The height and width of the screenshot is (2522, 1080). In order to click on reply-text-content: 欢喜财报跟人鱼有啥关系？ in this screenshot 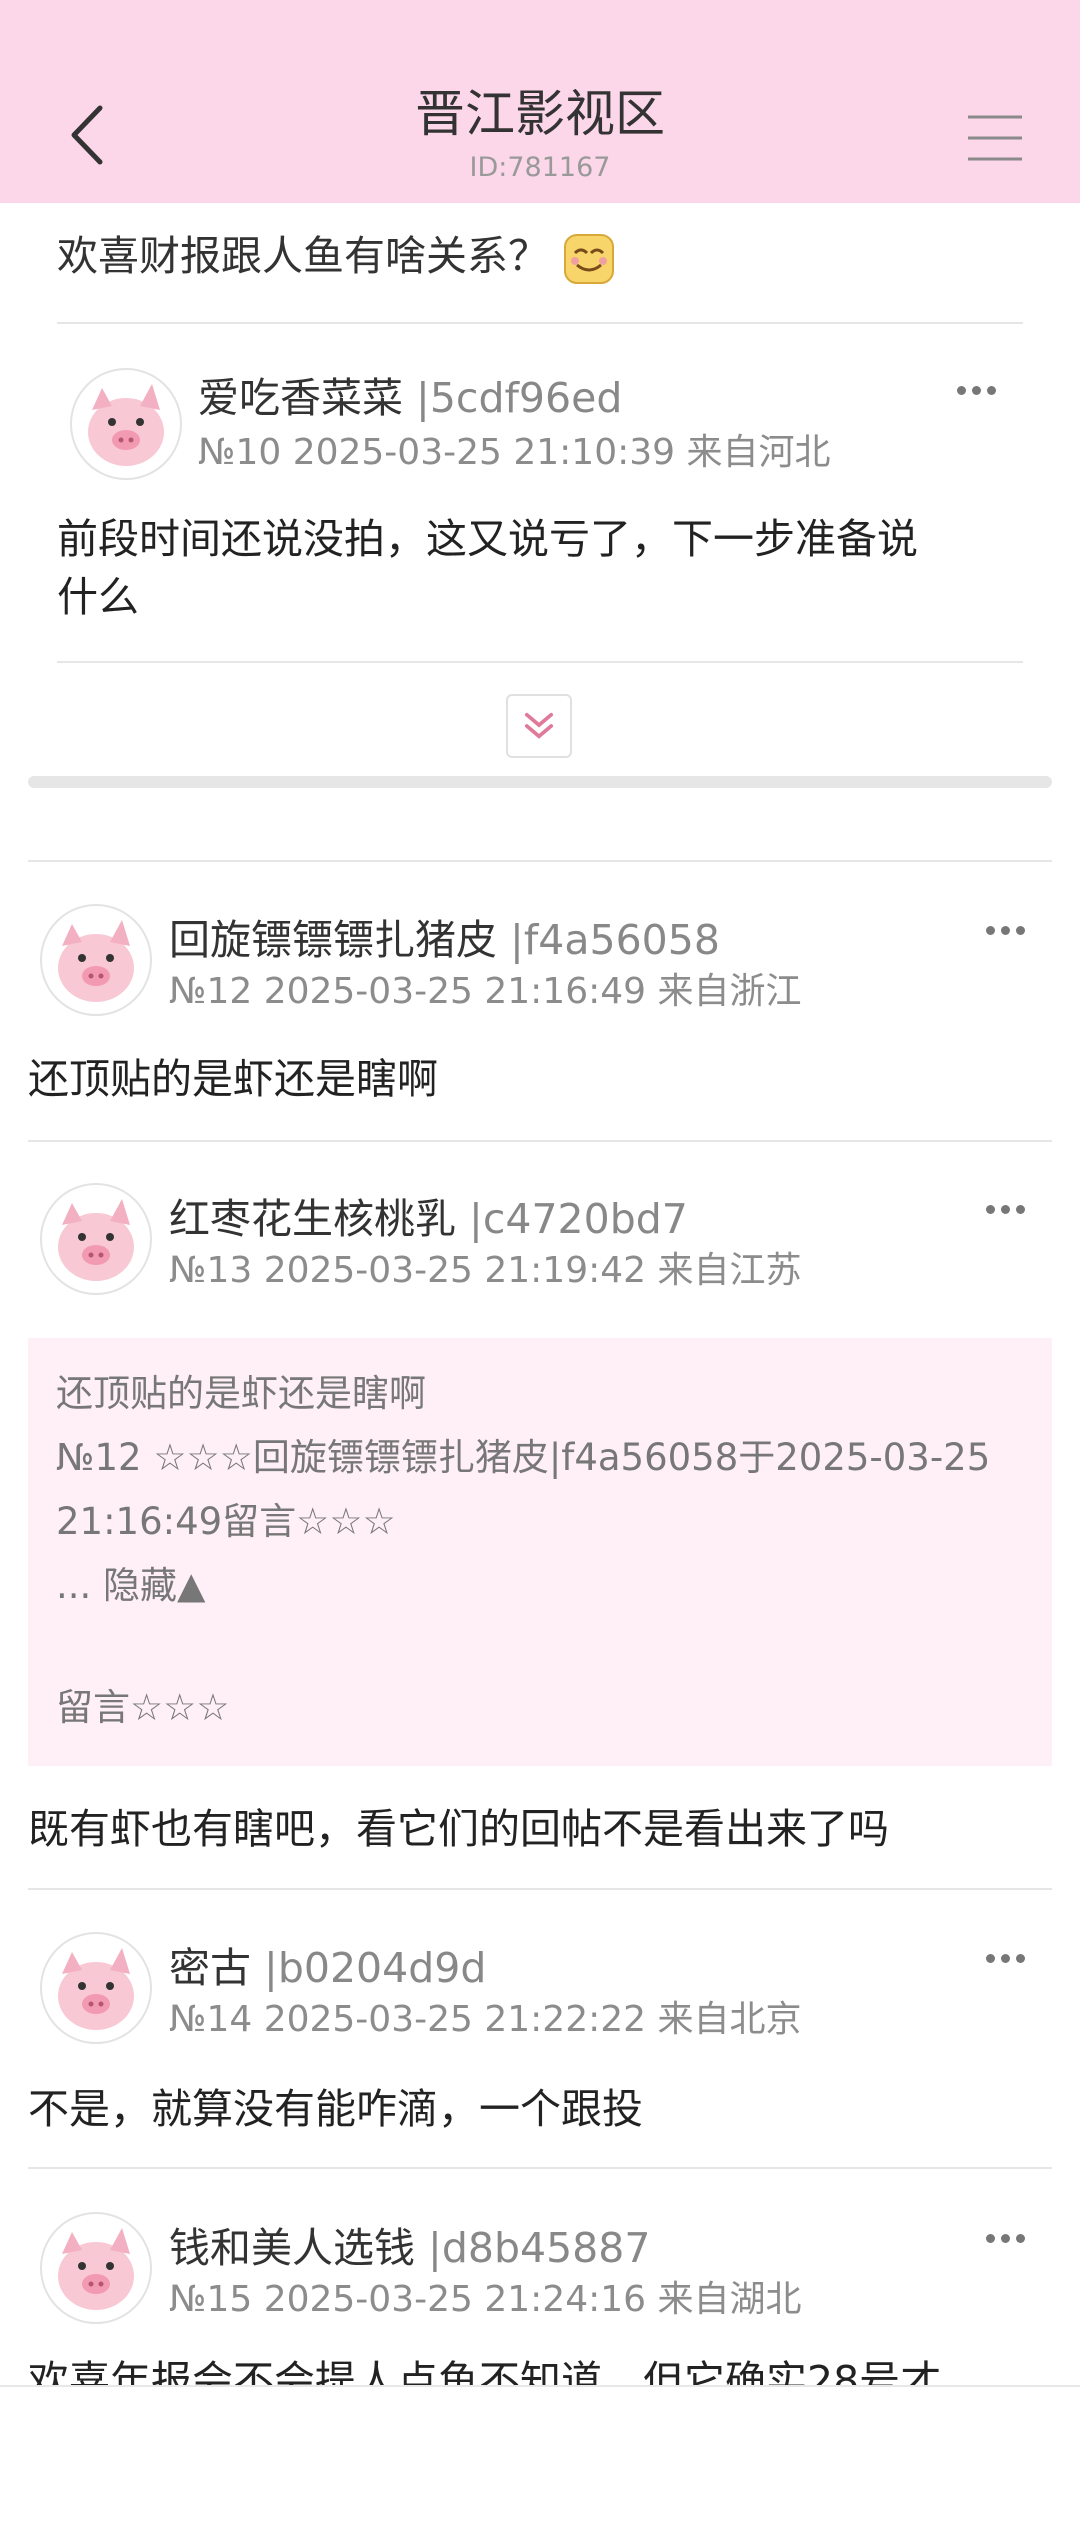, I will do `click(303, 256)`.